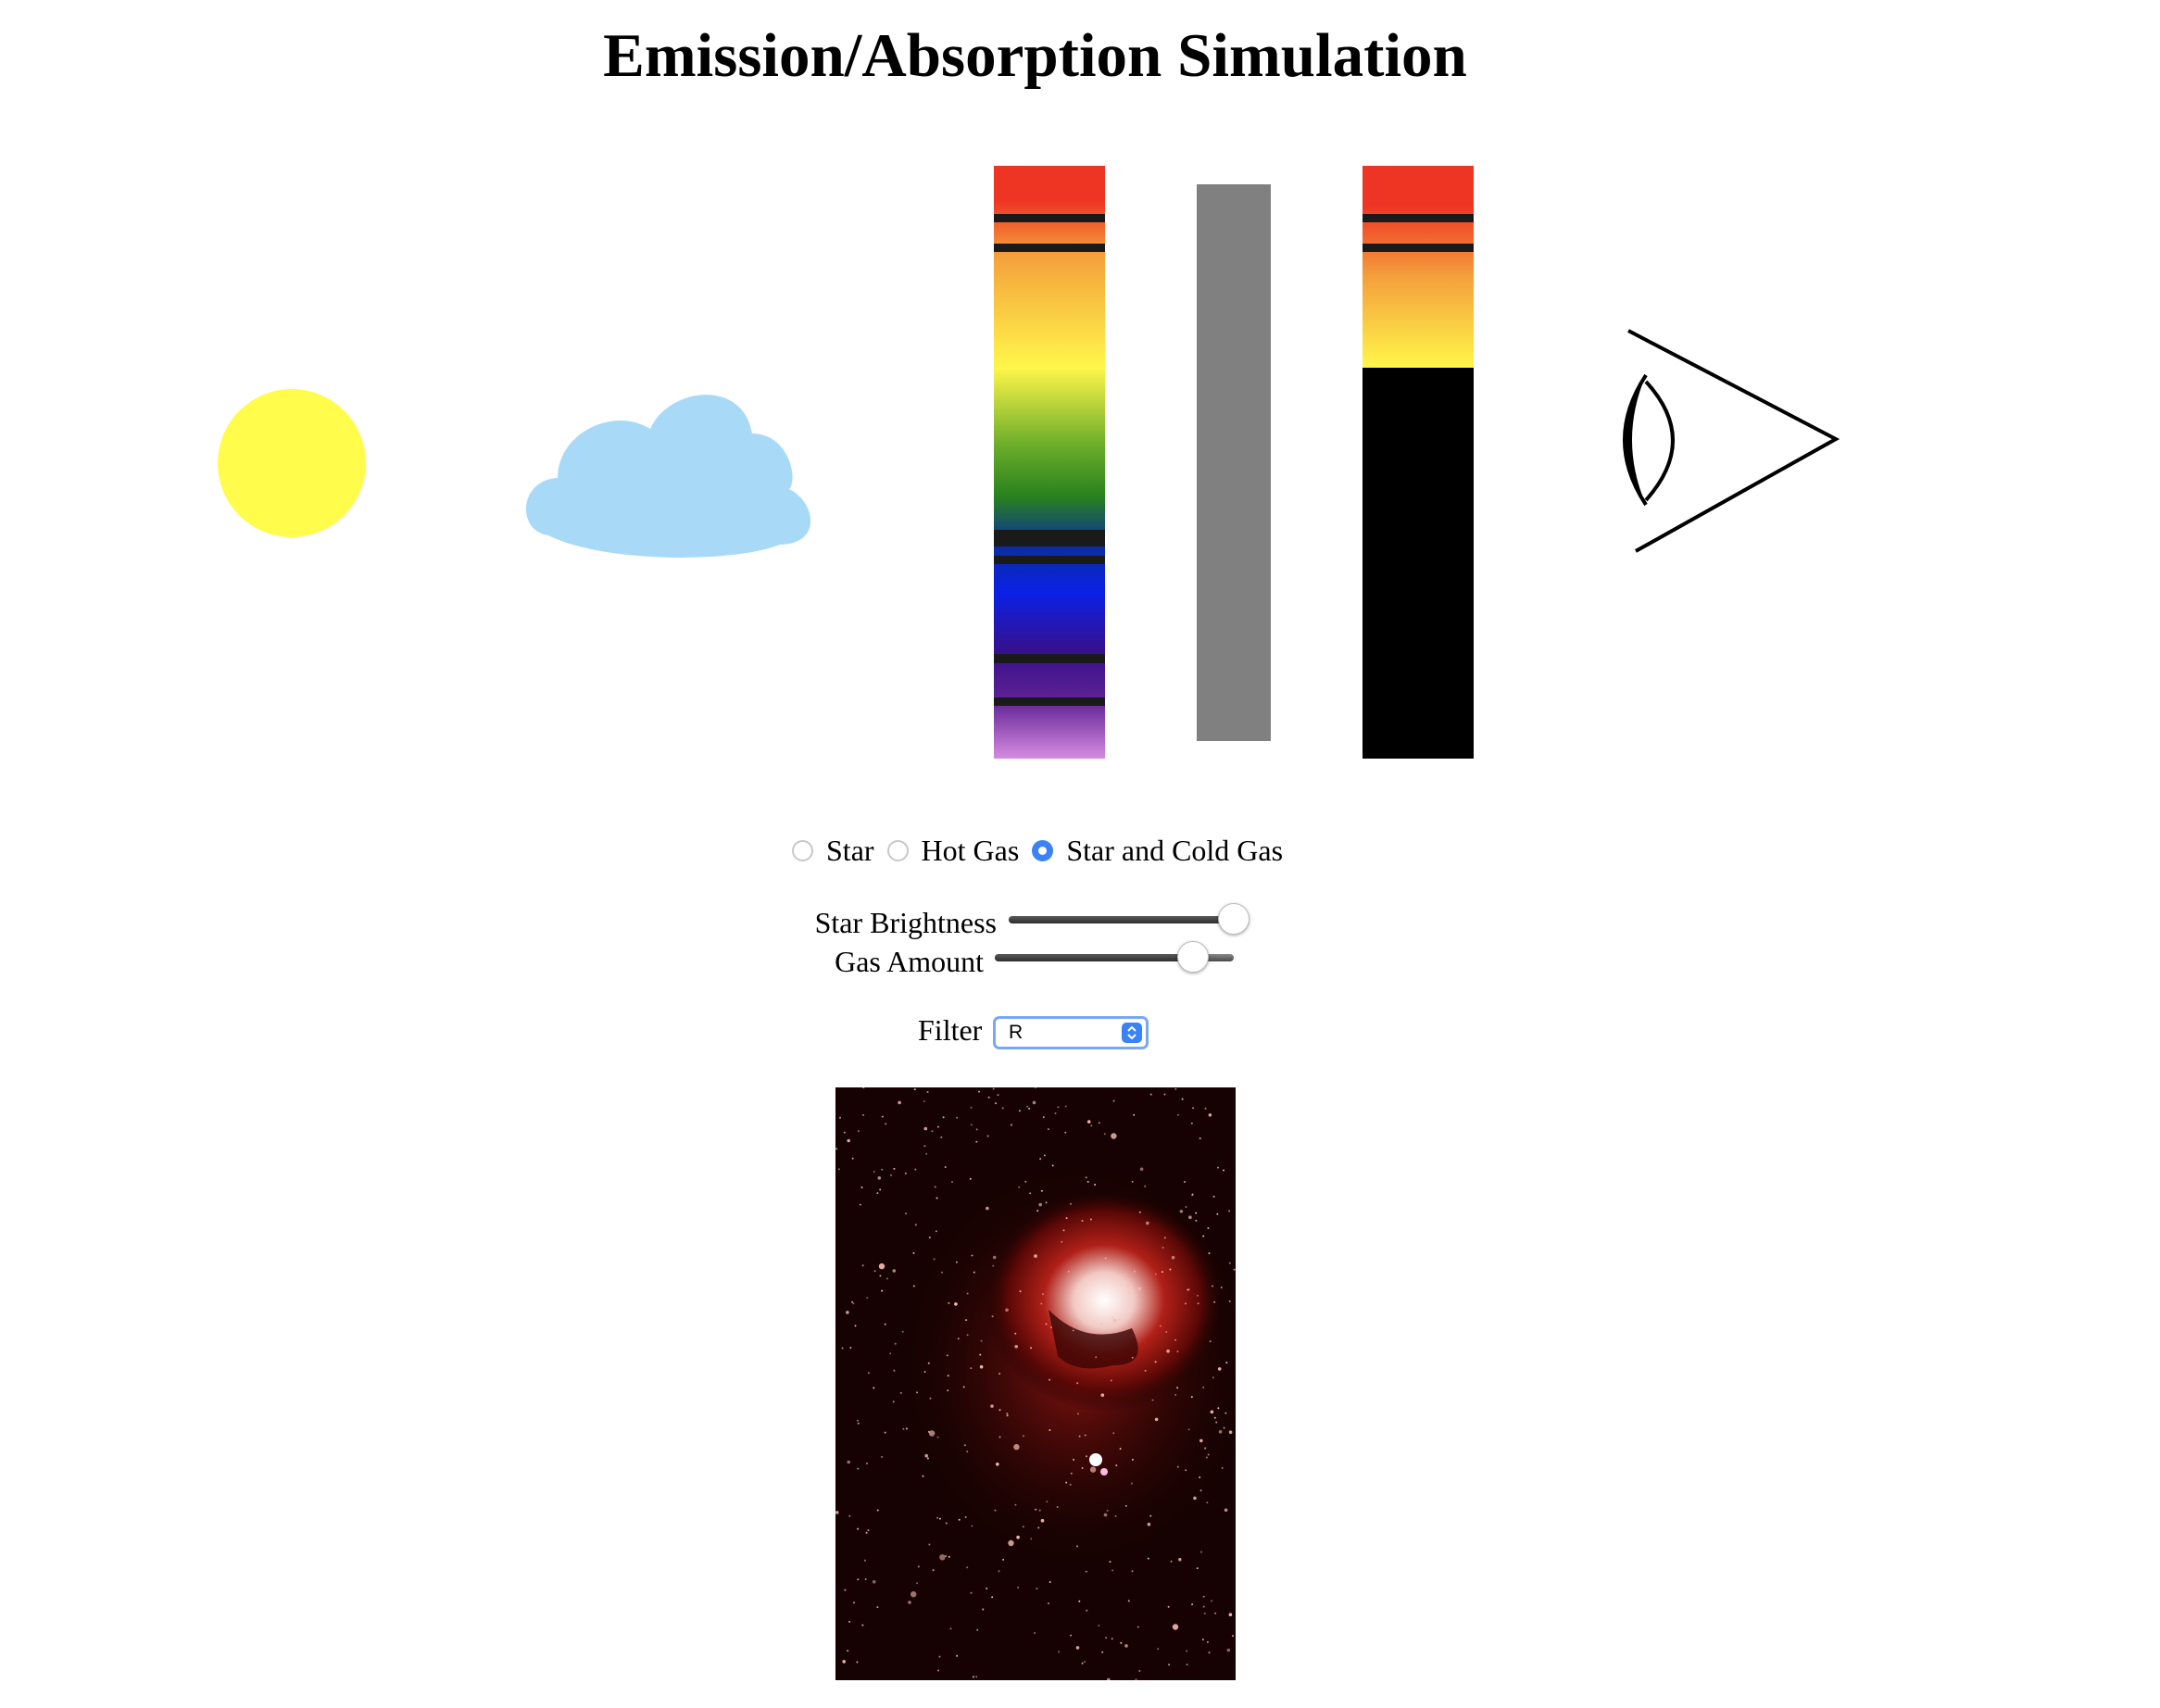 Image resolution: width=2160 pixels, height=1708 pixels. Describe the element at coordinates (850, 851) in the screenshot. I see `radio-star-label: Star` at that location.